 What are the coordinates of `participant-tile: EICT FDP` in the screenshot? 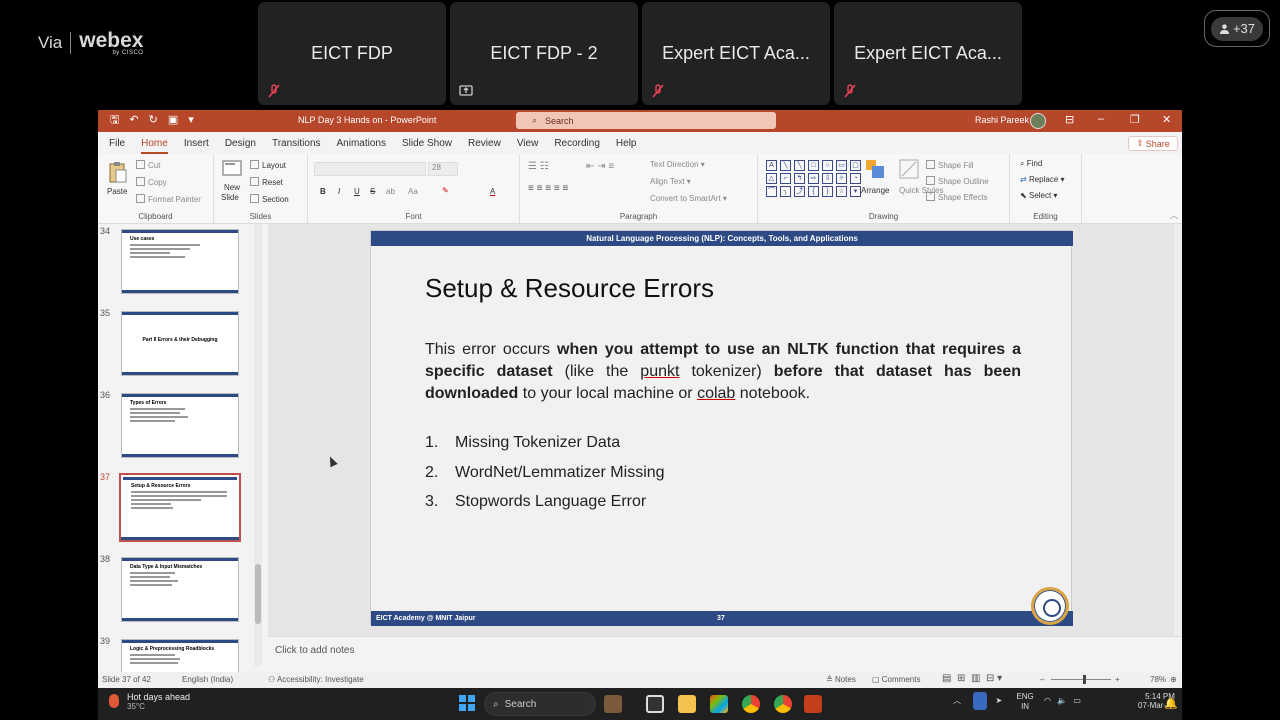 It's located at (352, 53).